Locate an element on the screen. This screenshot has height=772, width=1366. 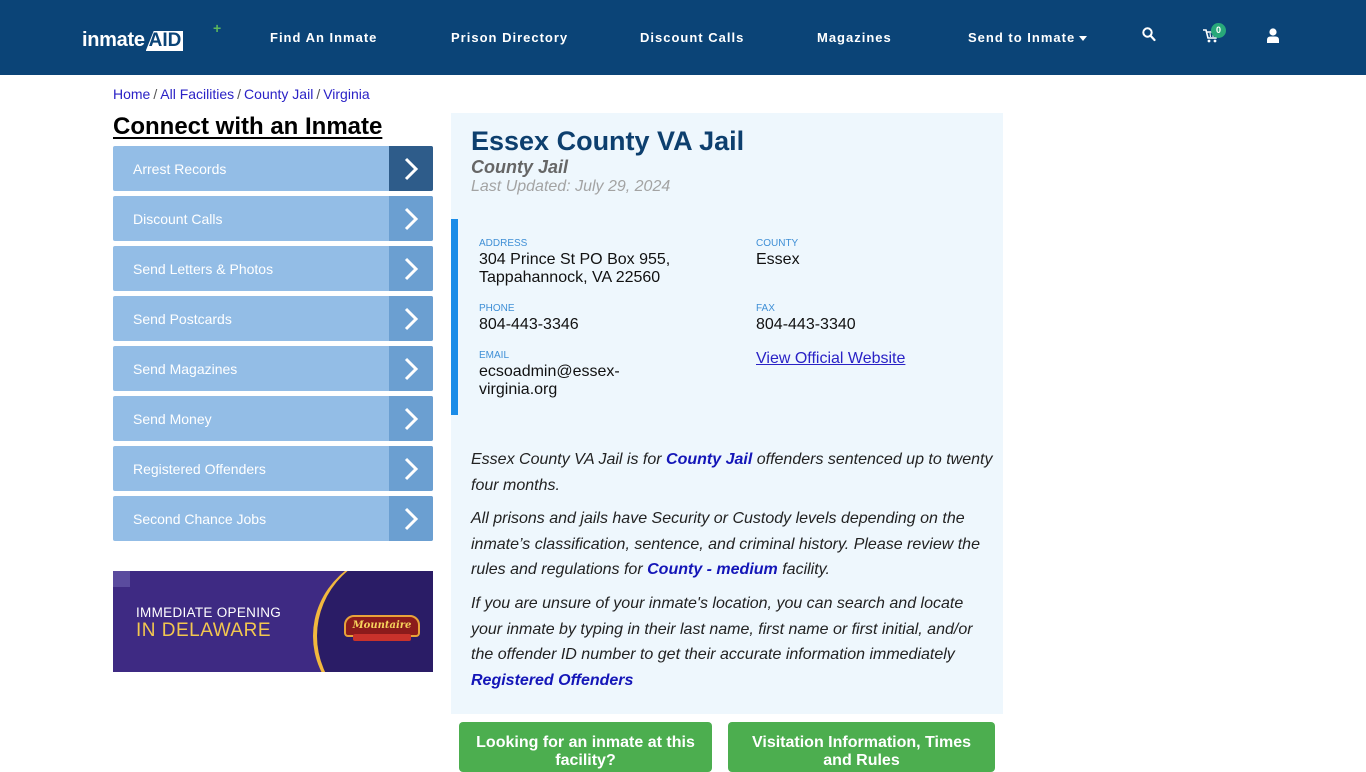
phone-value: 804-443-3346 is located at coordinates (529, 324).